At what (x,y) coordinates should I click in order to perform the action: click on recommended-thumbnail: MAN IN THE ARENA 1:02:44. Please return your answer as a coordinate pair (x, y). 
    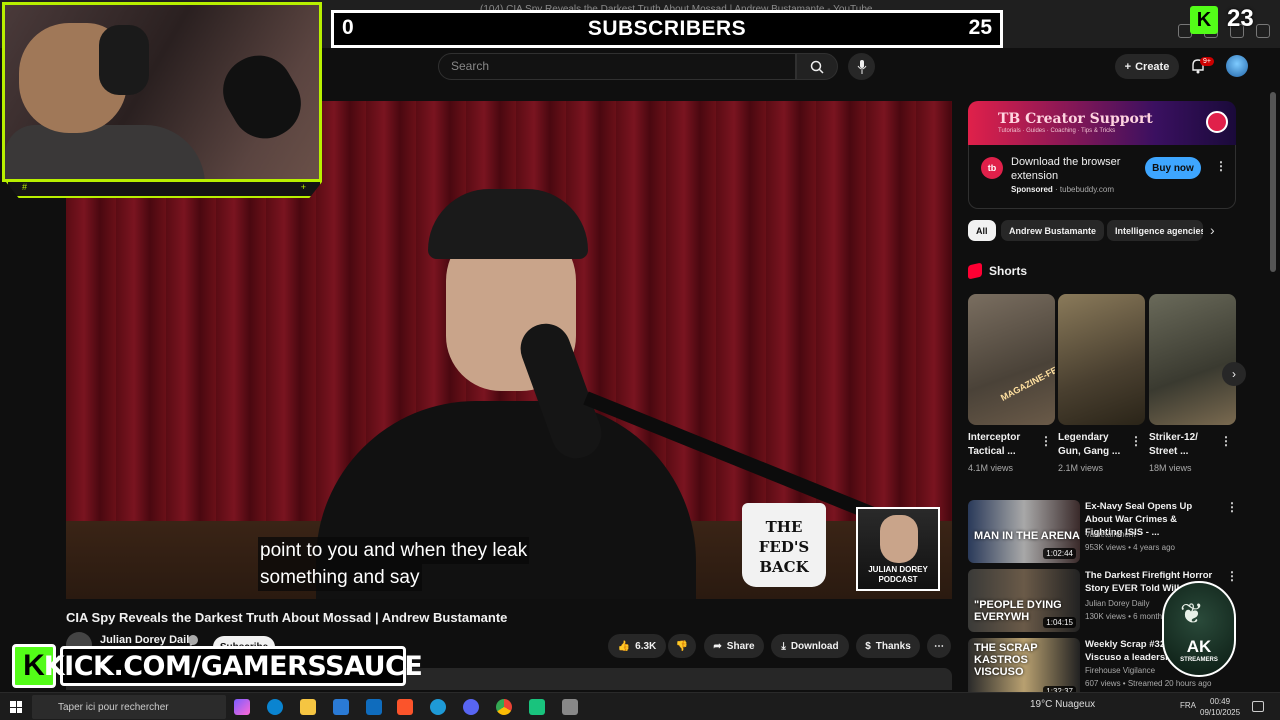
    Looking at the image, I should click on (1024, 531).